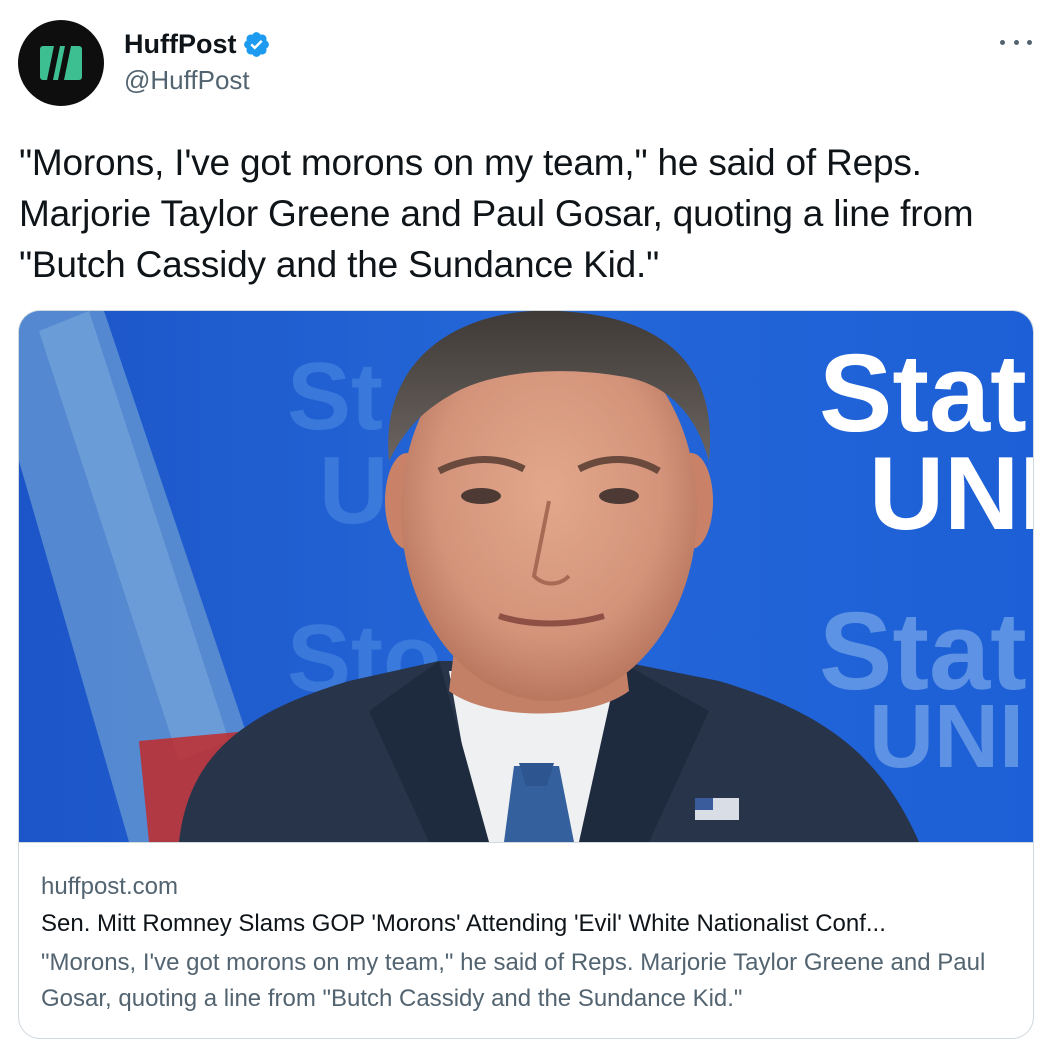  I want to click on more-options-icon, so click(1016, 42).